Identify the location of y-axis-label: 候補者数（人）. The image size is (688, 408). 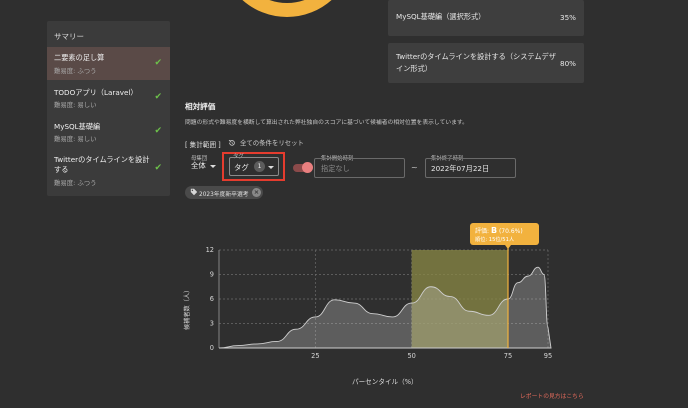
(187, 308).